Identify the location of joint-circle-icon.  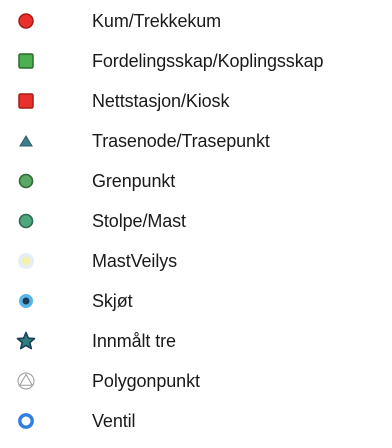
(26, 301).